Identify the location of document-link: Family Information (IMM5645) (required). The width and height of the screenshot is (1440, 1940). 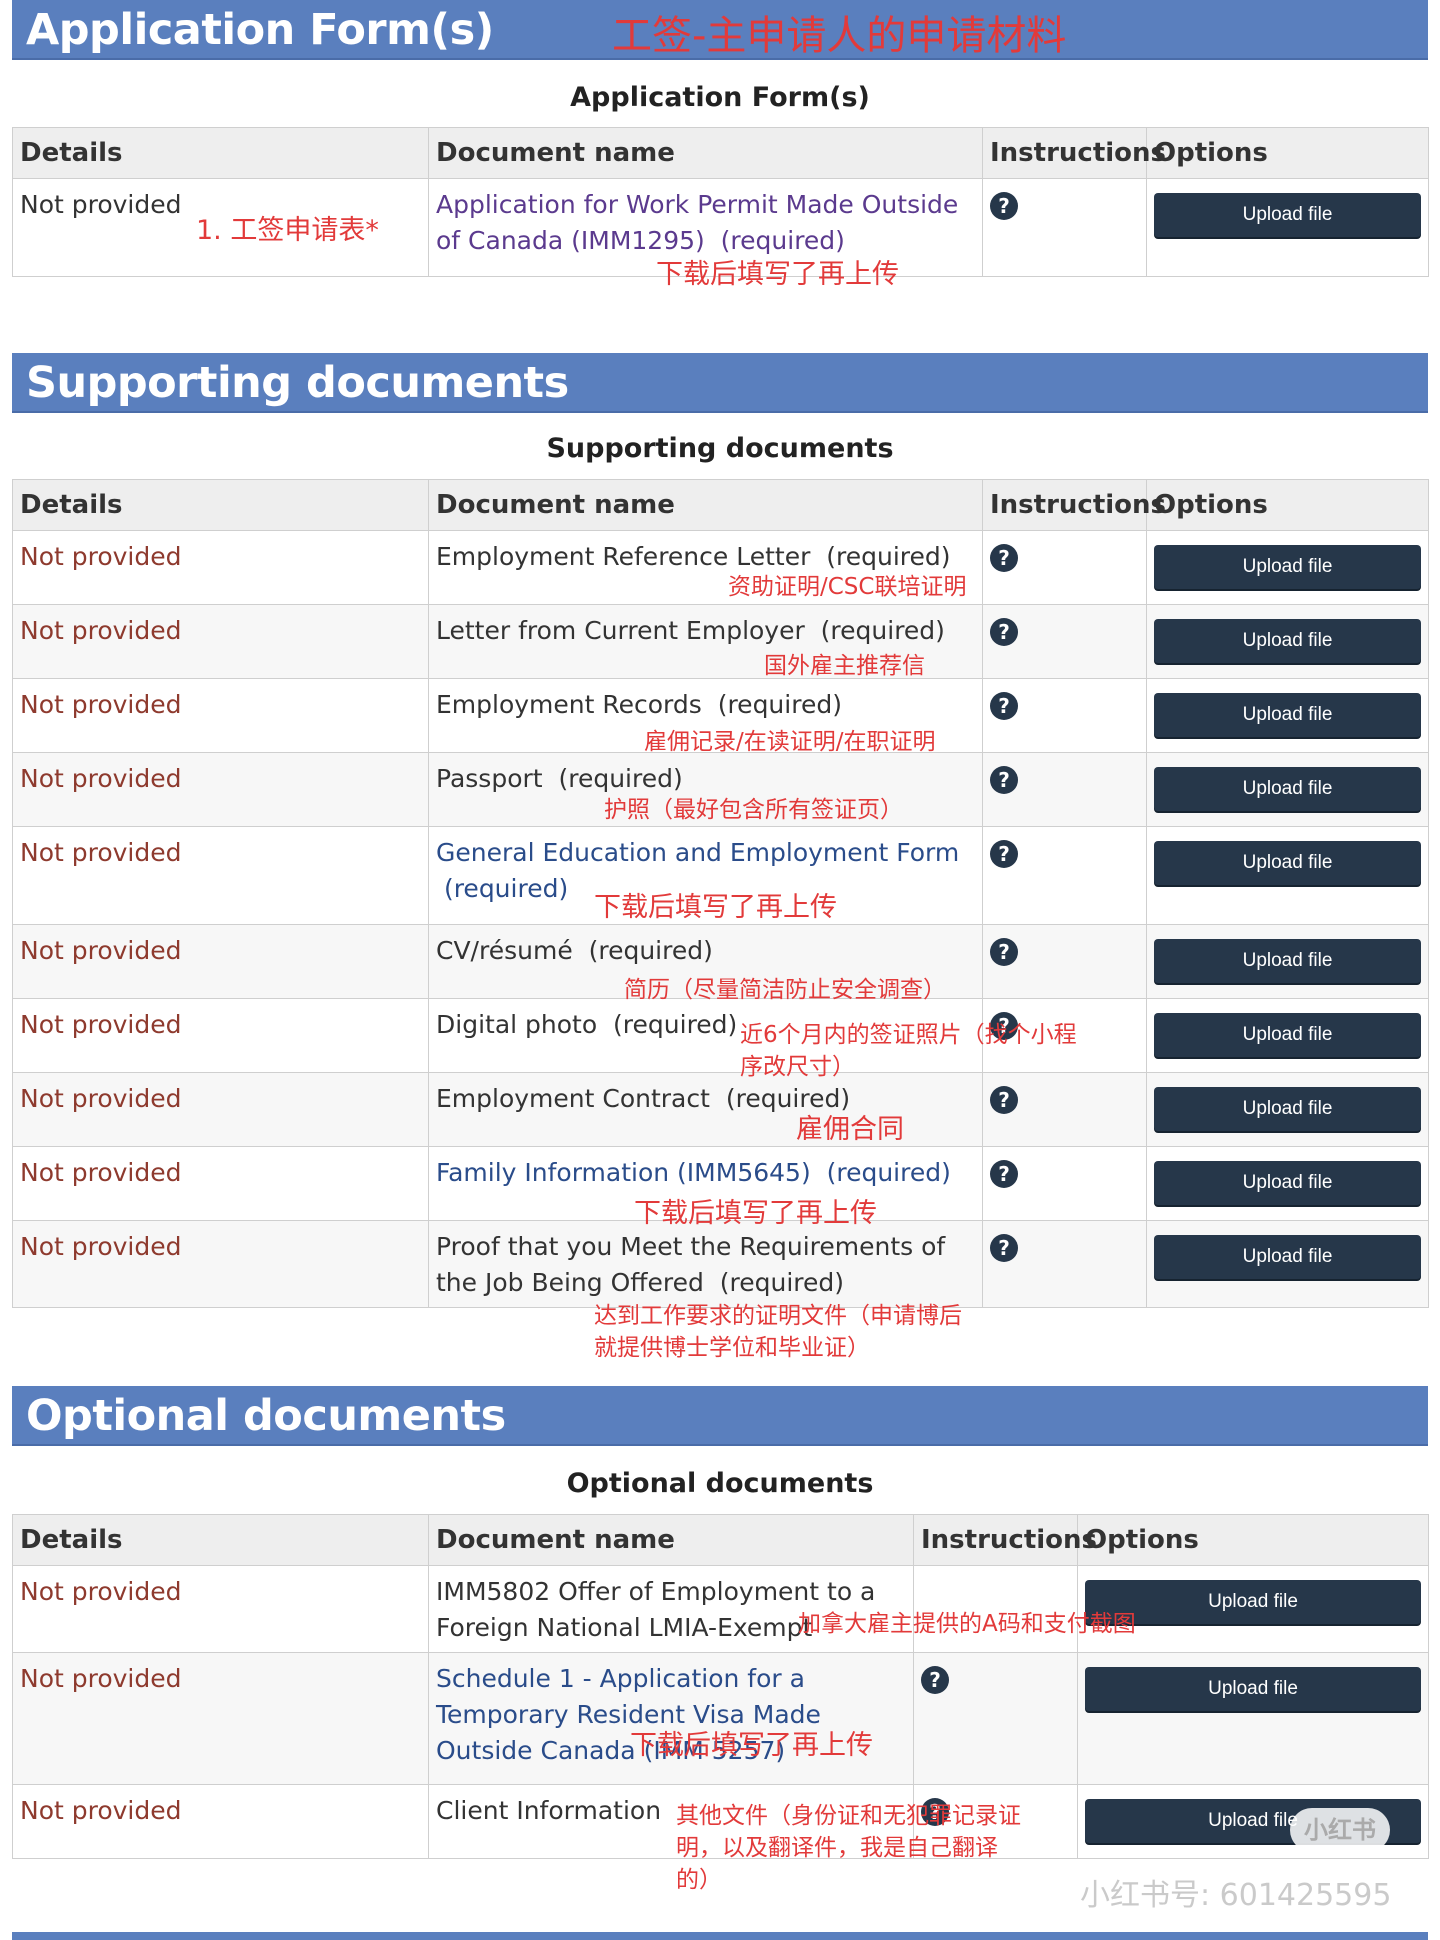
(693, 1172).